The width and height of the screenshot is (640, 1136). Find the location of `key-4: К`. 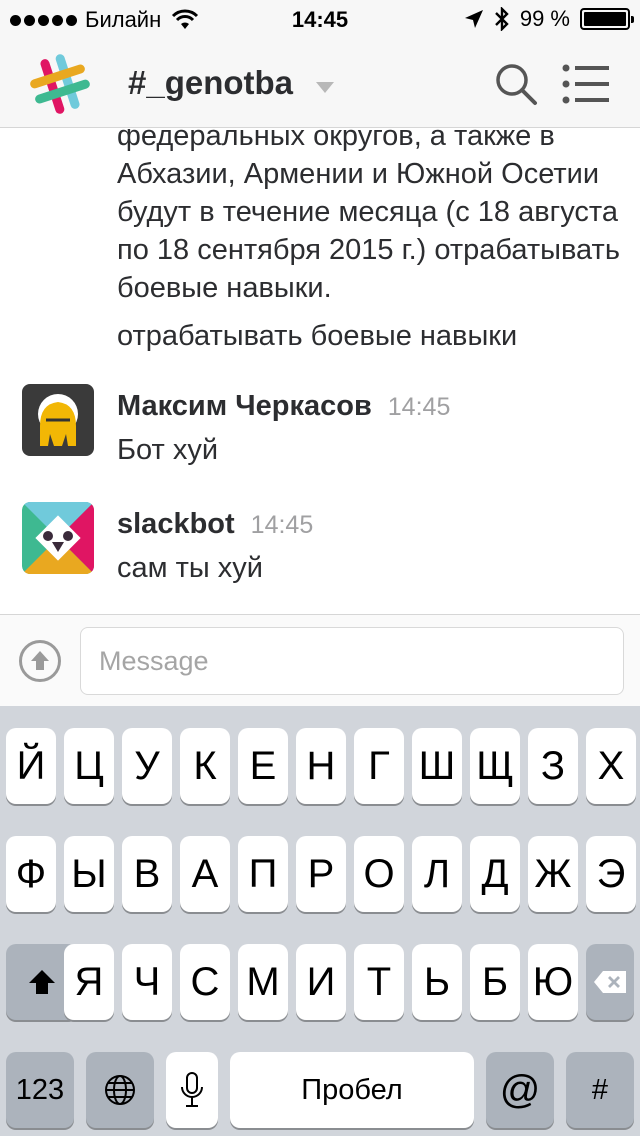

key-4: К is located at coordinates (205, 766).